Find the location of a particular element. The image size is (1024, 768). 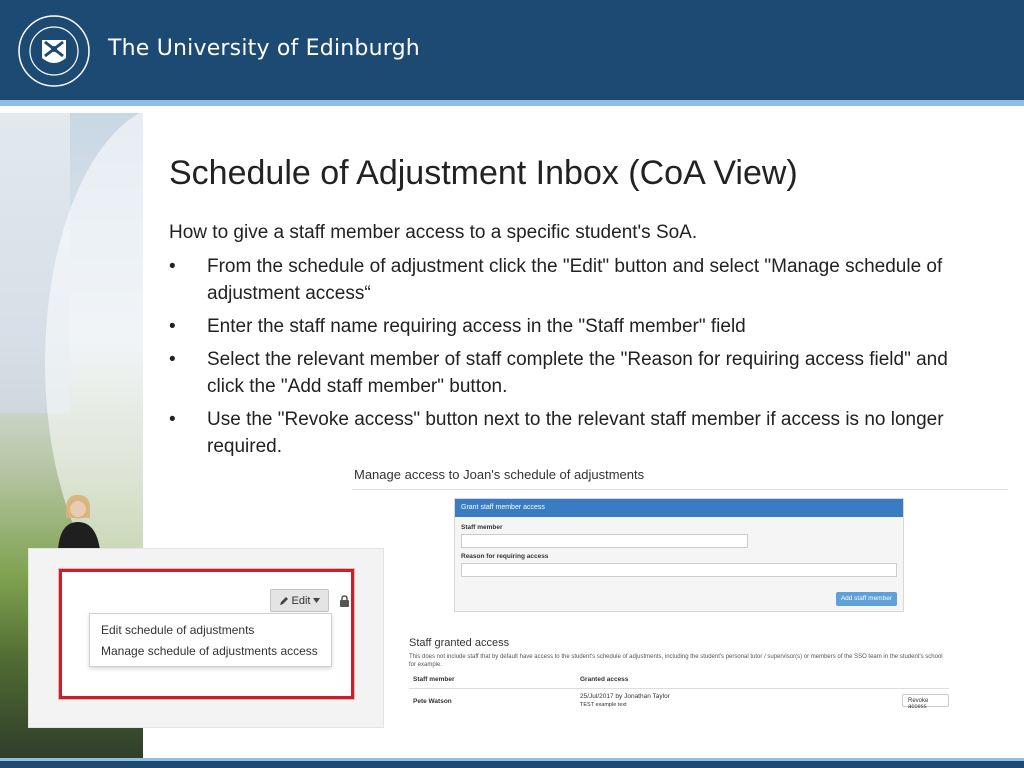

staff-granted-heading: Staff granted access is located at coordinates (459, 643).